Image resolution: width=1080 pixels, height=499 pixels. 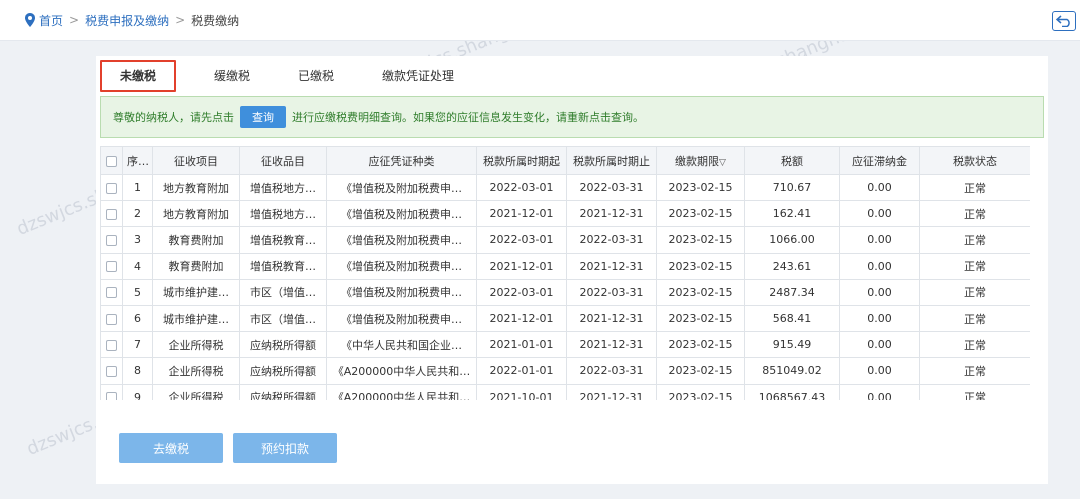 I want to click on tab-payment-voucher: 缴款凭证处理, so click(x=418, y=76).